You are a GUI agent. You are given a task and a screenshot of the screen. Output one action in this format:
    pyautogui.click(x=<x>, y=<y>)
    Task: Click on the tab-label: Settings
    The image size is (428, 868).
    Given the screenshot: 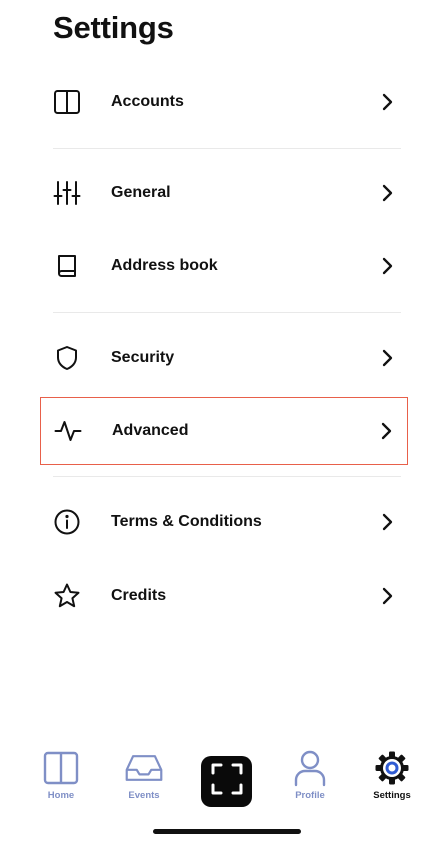 What is the action you would take?
    pyautogui.click(x=392, y=795)
    